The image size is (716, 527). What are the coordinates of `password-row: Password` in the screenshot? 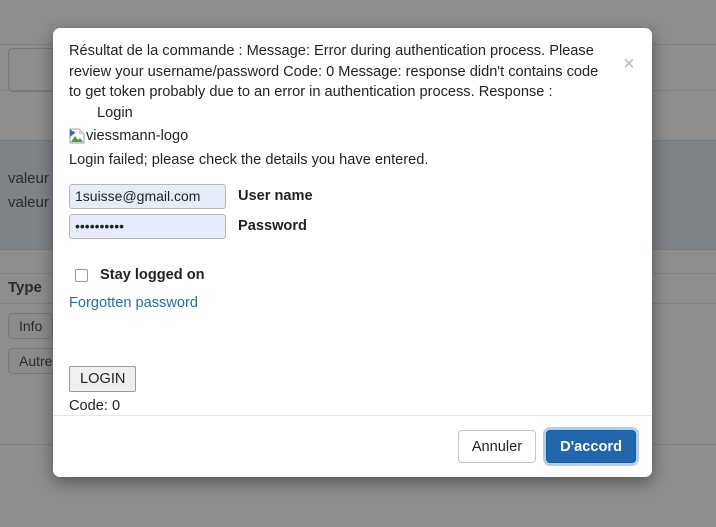 It's located at (352, 226).